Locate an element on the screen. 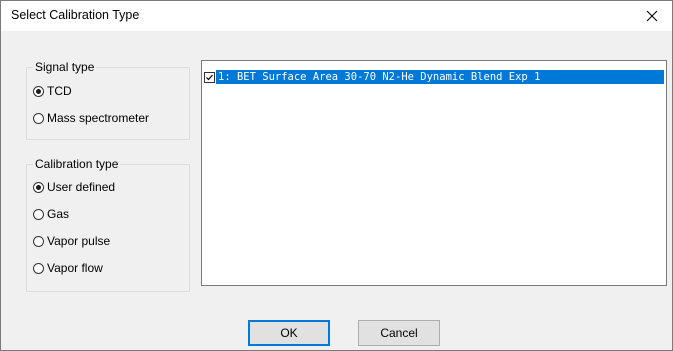  radio-button-user-defined is located at coordinates (38, 187).